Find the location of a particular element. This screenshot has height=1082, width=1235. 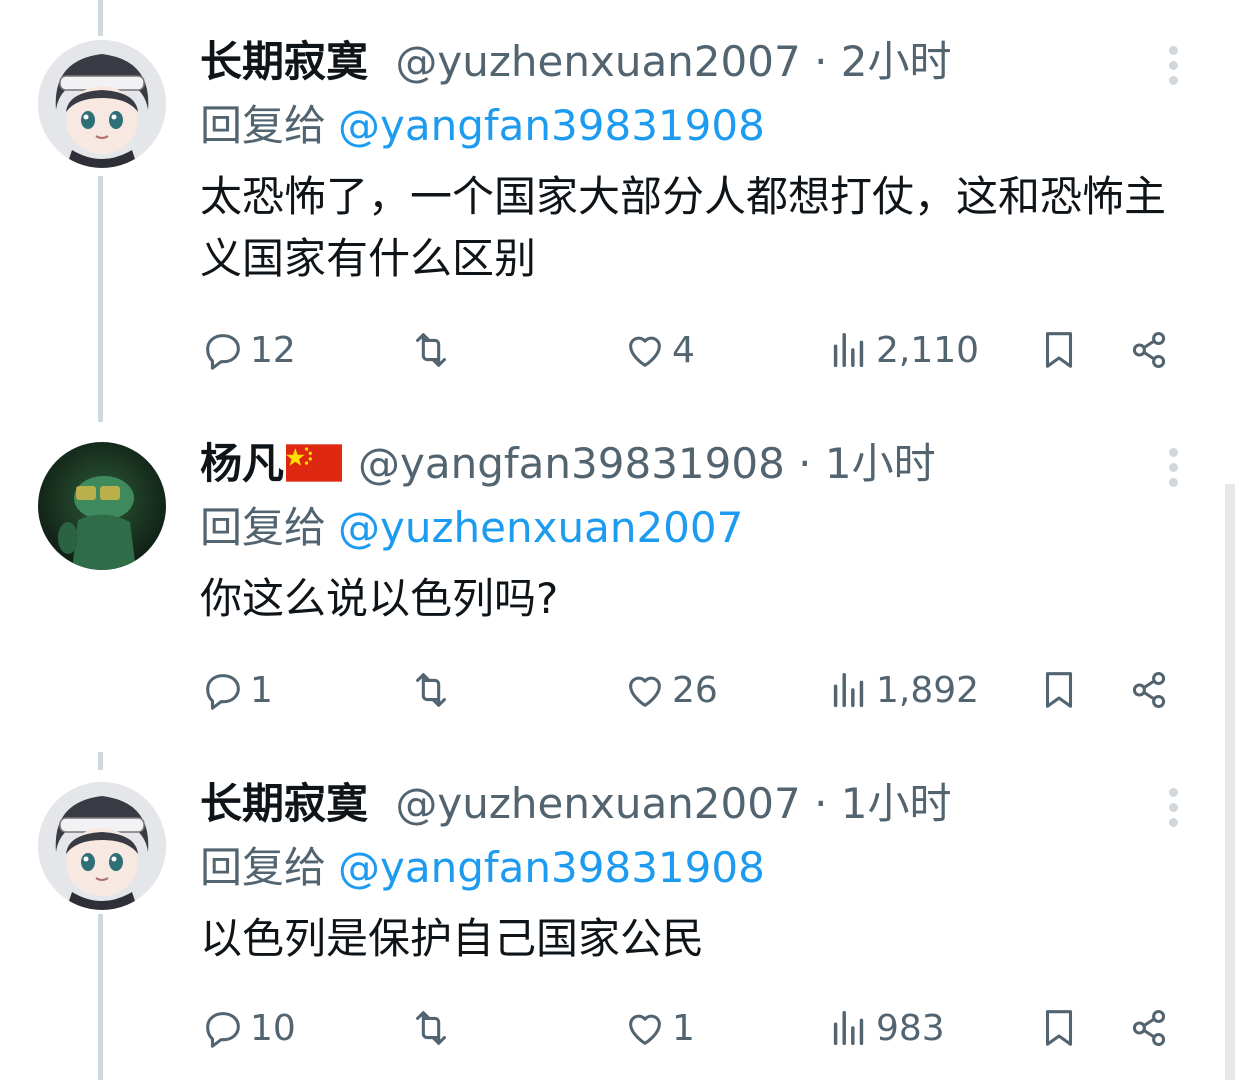

reply-count: 10 is located at coordinates (273, 1028).